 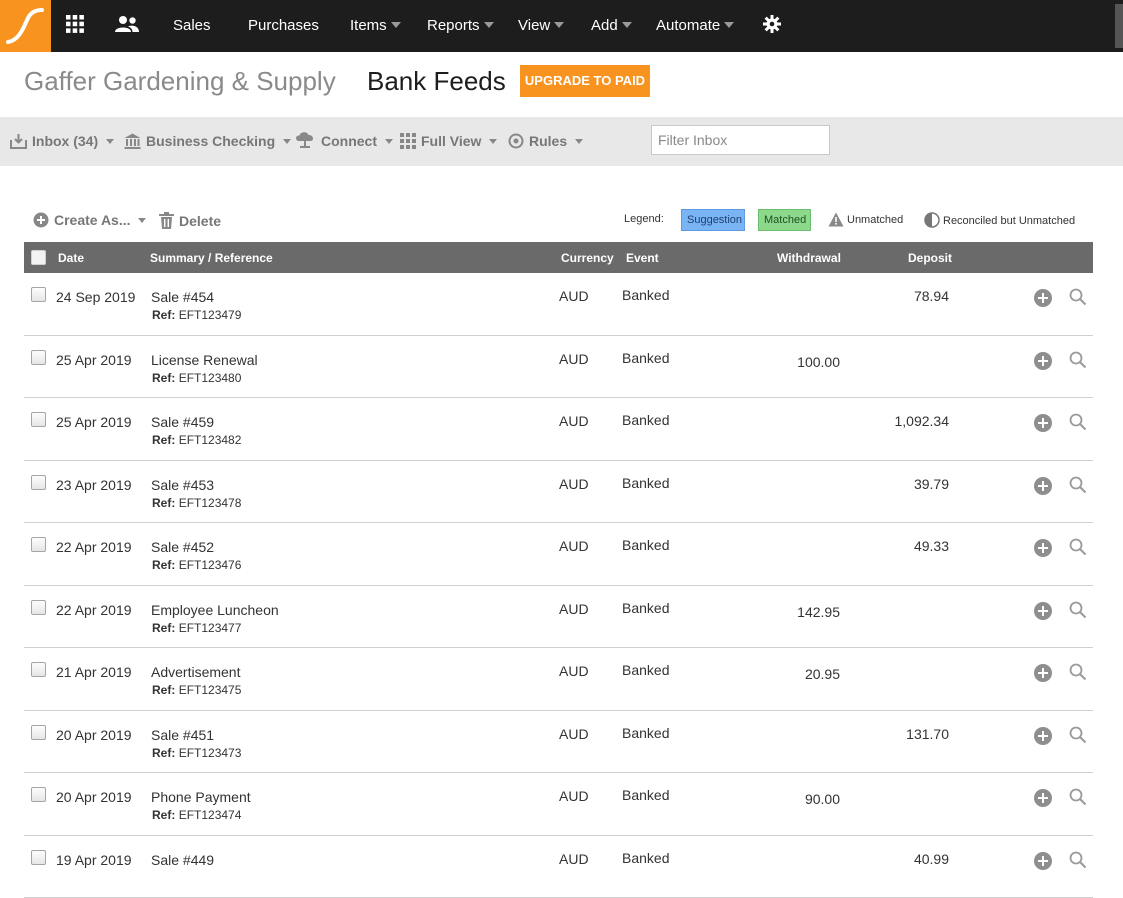 What do you see at coordinates (182, 860) in the screenshot?
I see `row-summary: Sale #449` at bounding box center [182, 860].